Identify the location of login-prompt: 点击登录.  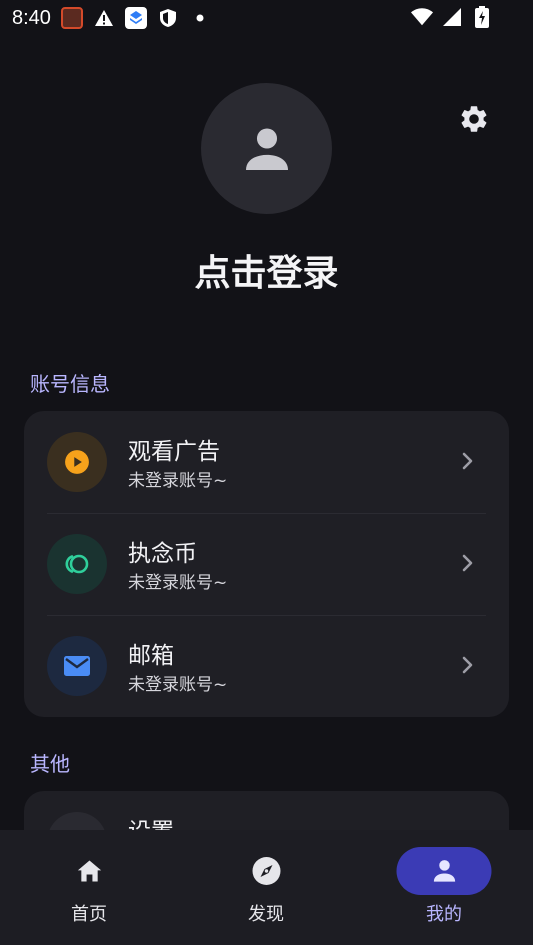
(266, 270).